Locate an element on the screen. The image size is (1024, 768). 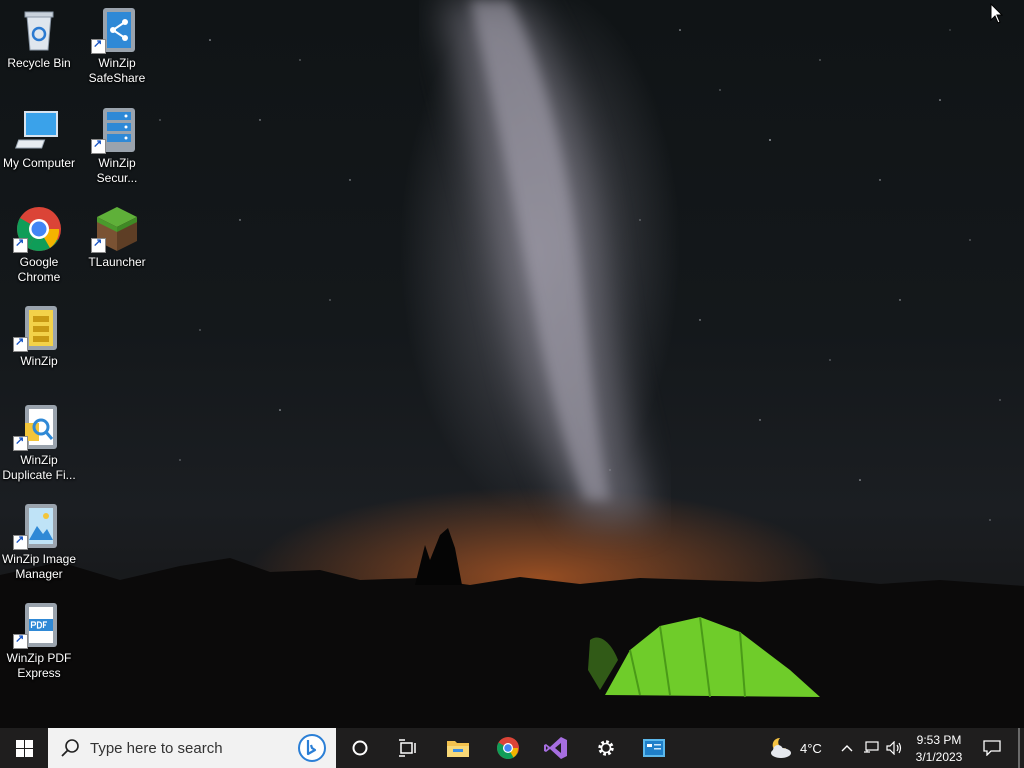
search-input is located at coordinates (190, 748).